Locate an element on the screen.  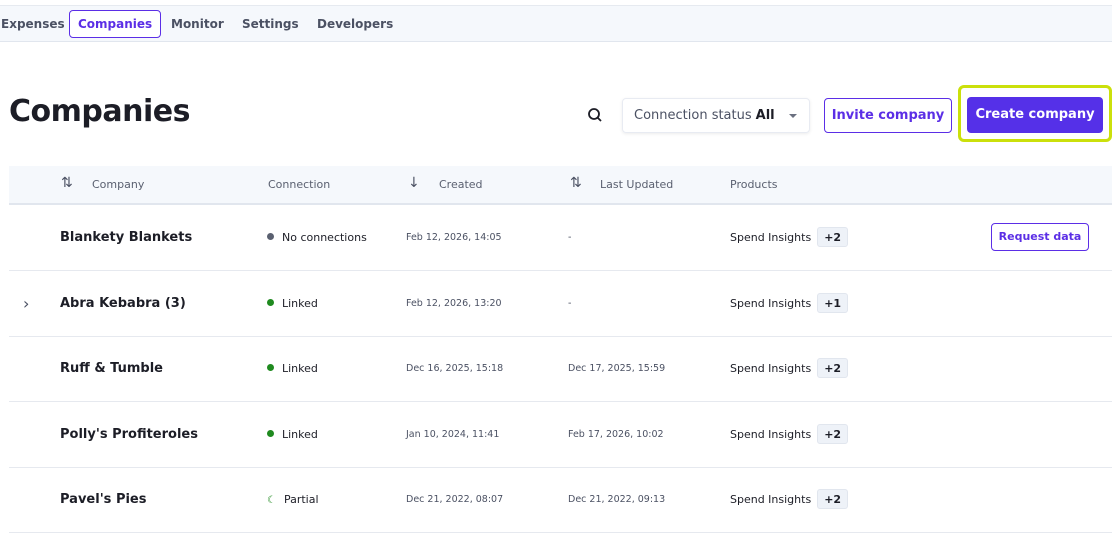
company-name: Ruff & Tumble is located at coordinates (111, 369).